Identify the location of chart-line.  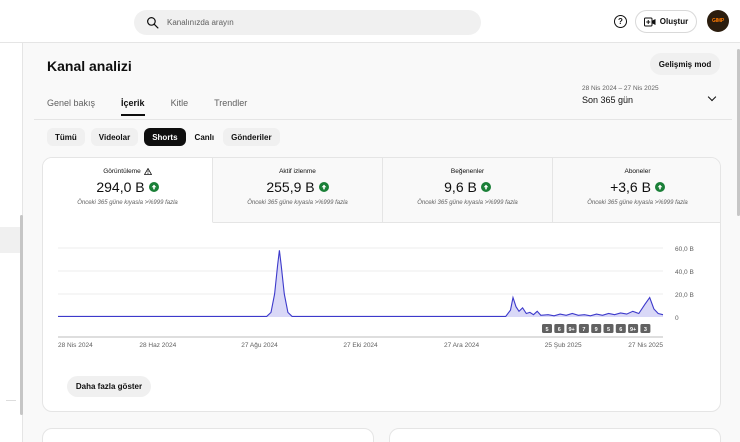
(361, 283).